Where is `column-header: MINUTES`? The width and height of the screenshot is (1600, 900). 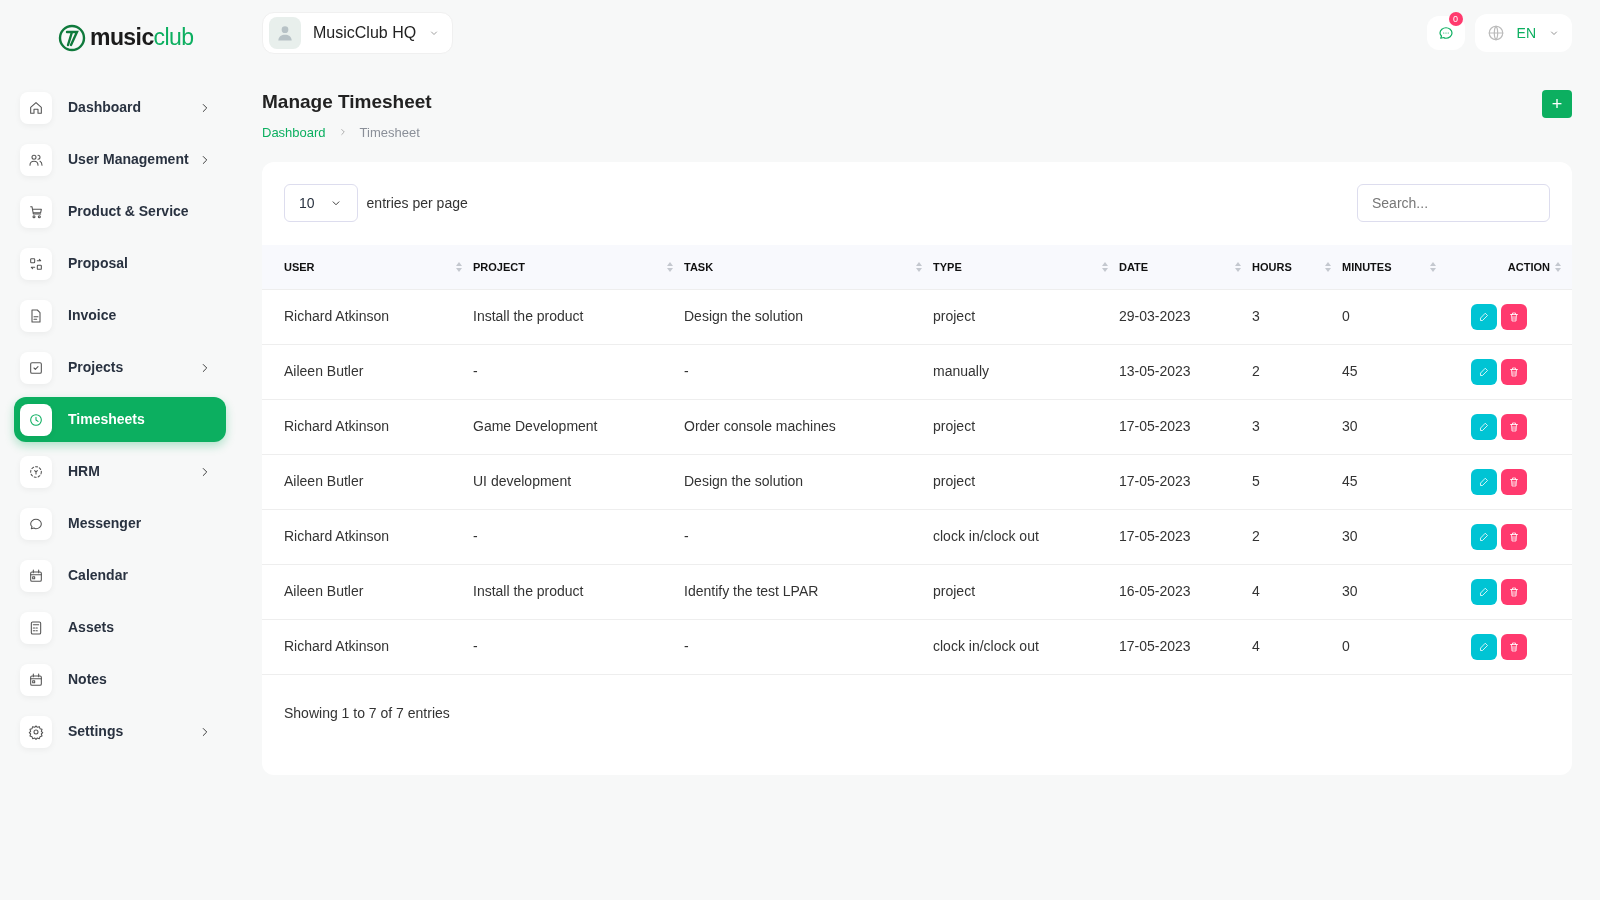 column-header: MINUTES is located at coordinates (1367, 266).